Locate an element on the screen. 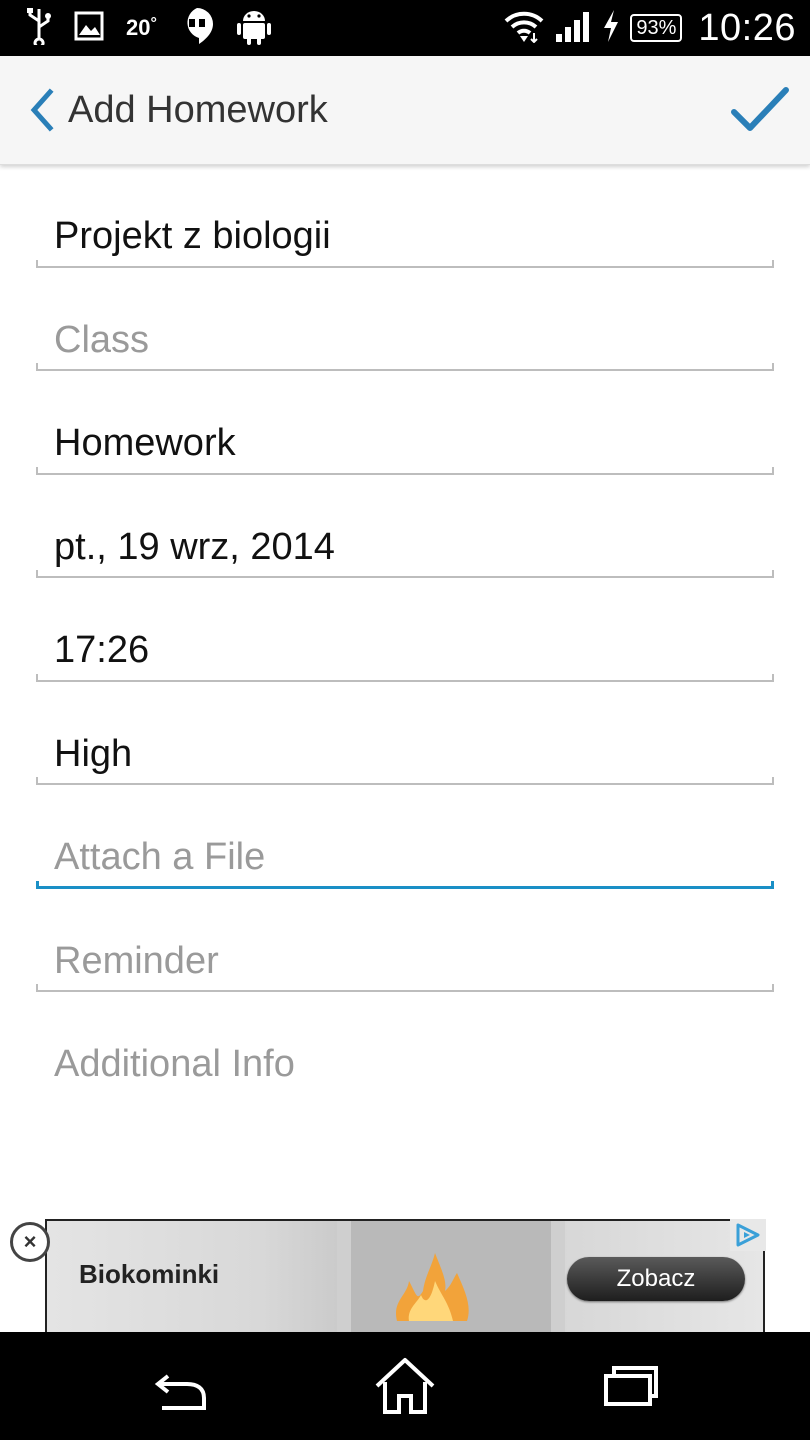 Image resolution: width=810 pixels, height=1440 pixels. additional-info-placeholder: Additional Info is located at coordinates (174, 1064).